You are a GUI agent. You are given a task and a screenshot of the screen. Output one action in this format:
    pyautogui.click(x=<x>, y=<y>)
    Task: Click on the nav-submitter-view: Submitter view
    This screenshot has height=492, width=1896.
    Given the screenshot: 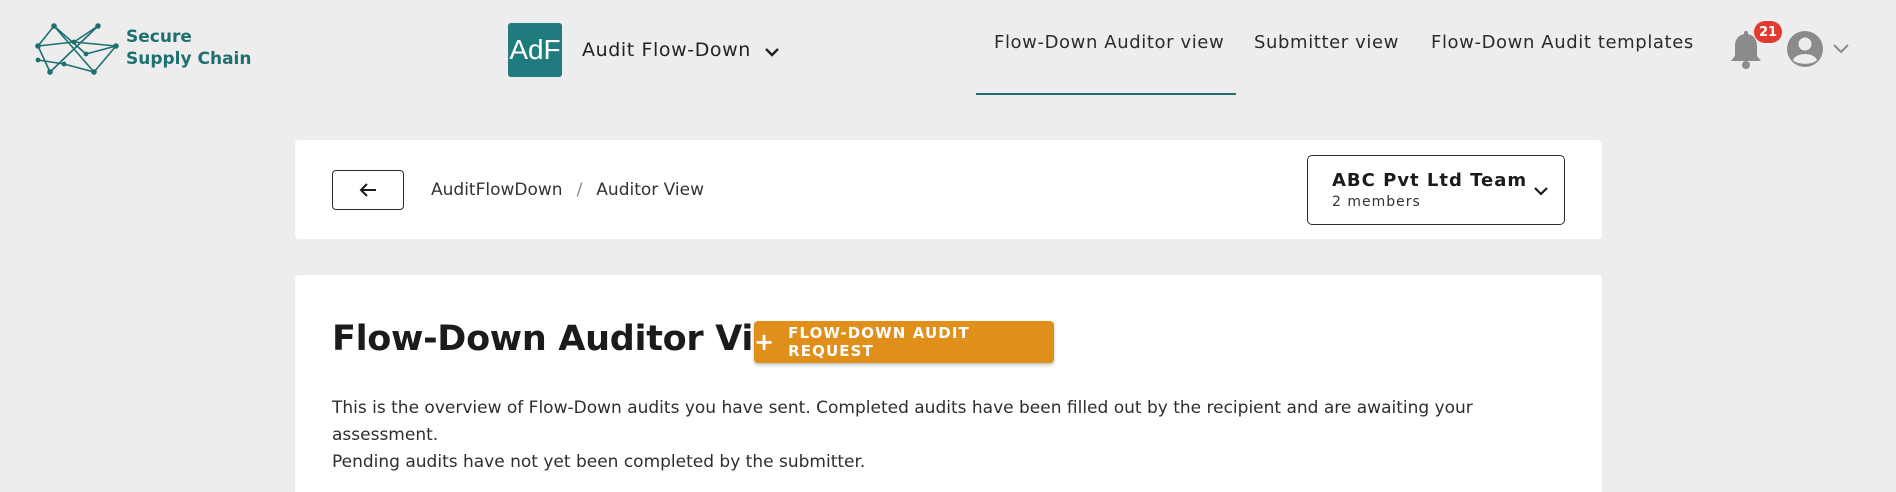 What is the action you would take?
    pyautogui.click(x=1326, y=42)
    